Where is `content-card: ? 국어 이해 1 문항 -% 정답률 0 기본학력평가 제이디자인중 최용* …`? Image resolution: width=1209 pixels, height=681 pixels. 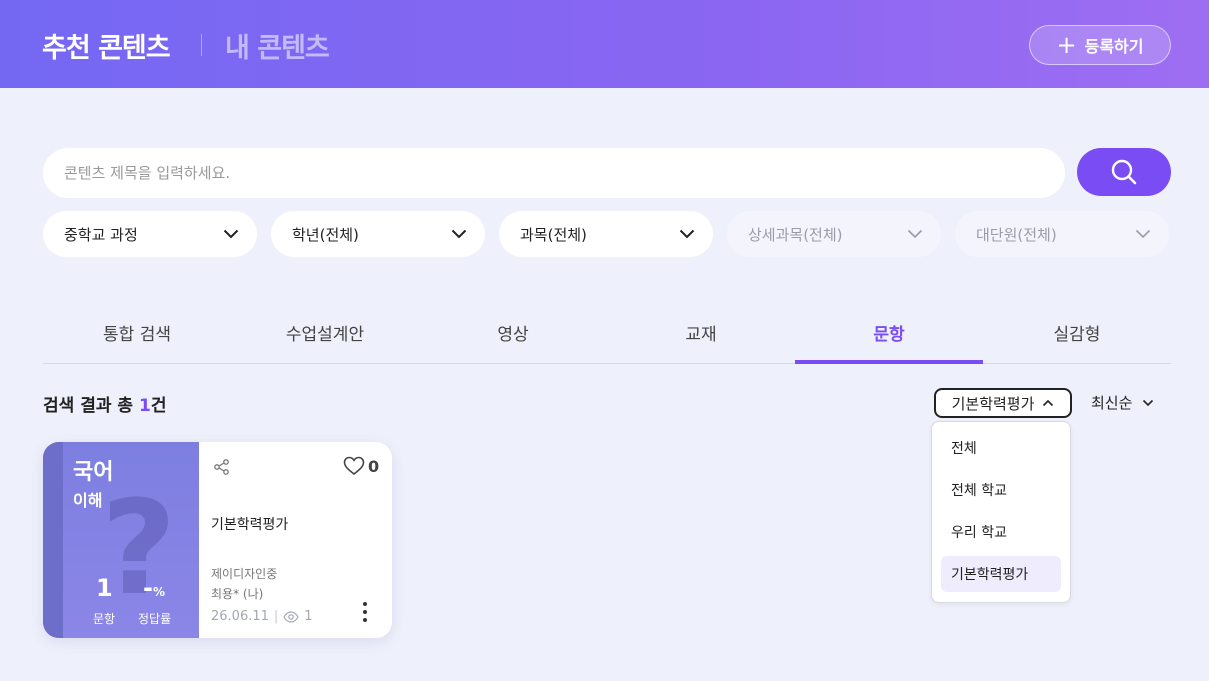 content-card: ? 국어 이해 1 문항 -% 정답률 0 기본학력평가 제이디자인중 최용* … is located at coordinates (217, 540).